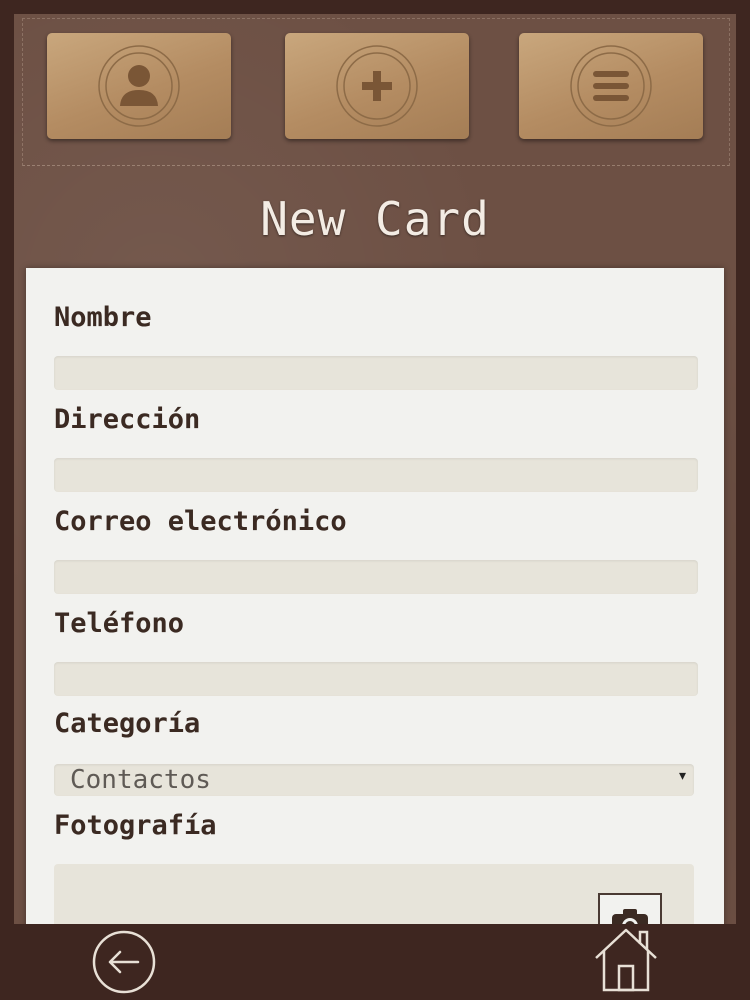 The image size is (750, 1000). Describe the element at coordinates (375, 962) in the screenshot. I see `bottom-nav` at that location.